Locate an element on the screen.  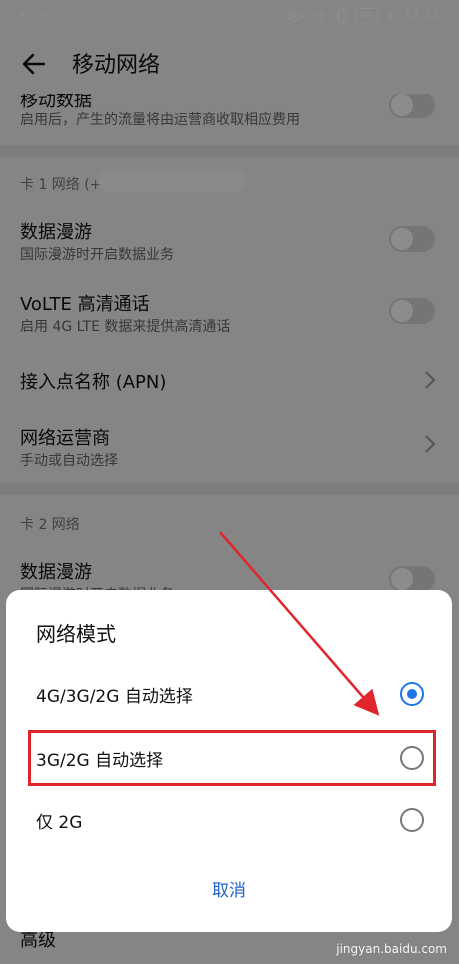
annotation-arrow-icon is located at coordinates (299, 623).